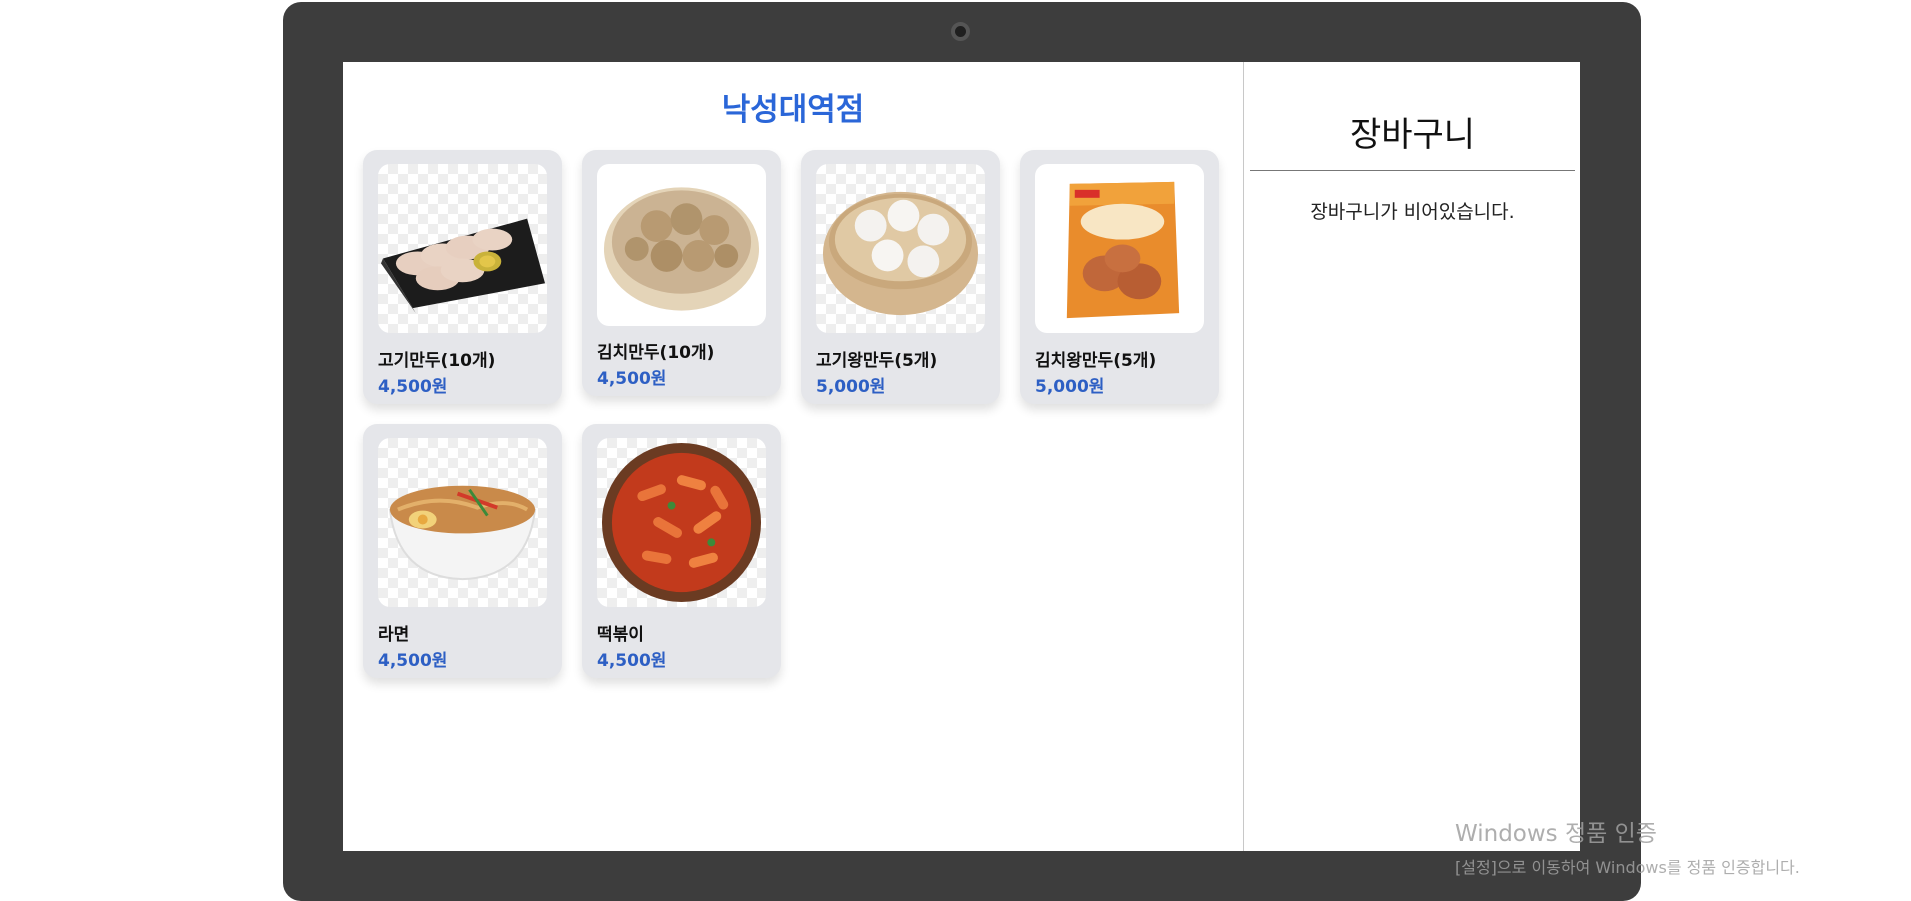  What do you see at coordinates (877, 361) in the screenshot?
I see `menu-item-name: 고기왕만두(5개)` at bounding box center [877, 361].